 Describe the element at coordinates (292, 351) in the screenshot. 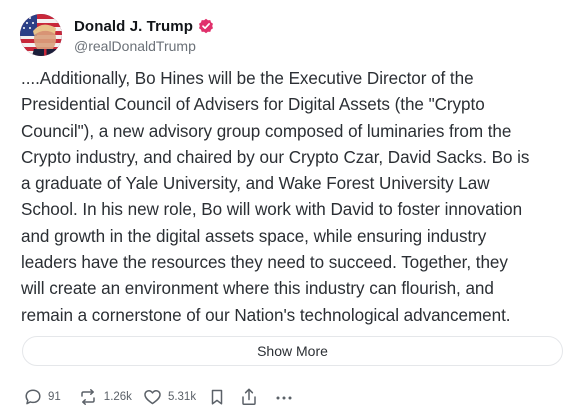

I see `show-more-button: Show More` at that location.